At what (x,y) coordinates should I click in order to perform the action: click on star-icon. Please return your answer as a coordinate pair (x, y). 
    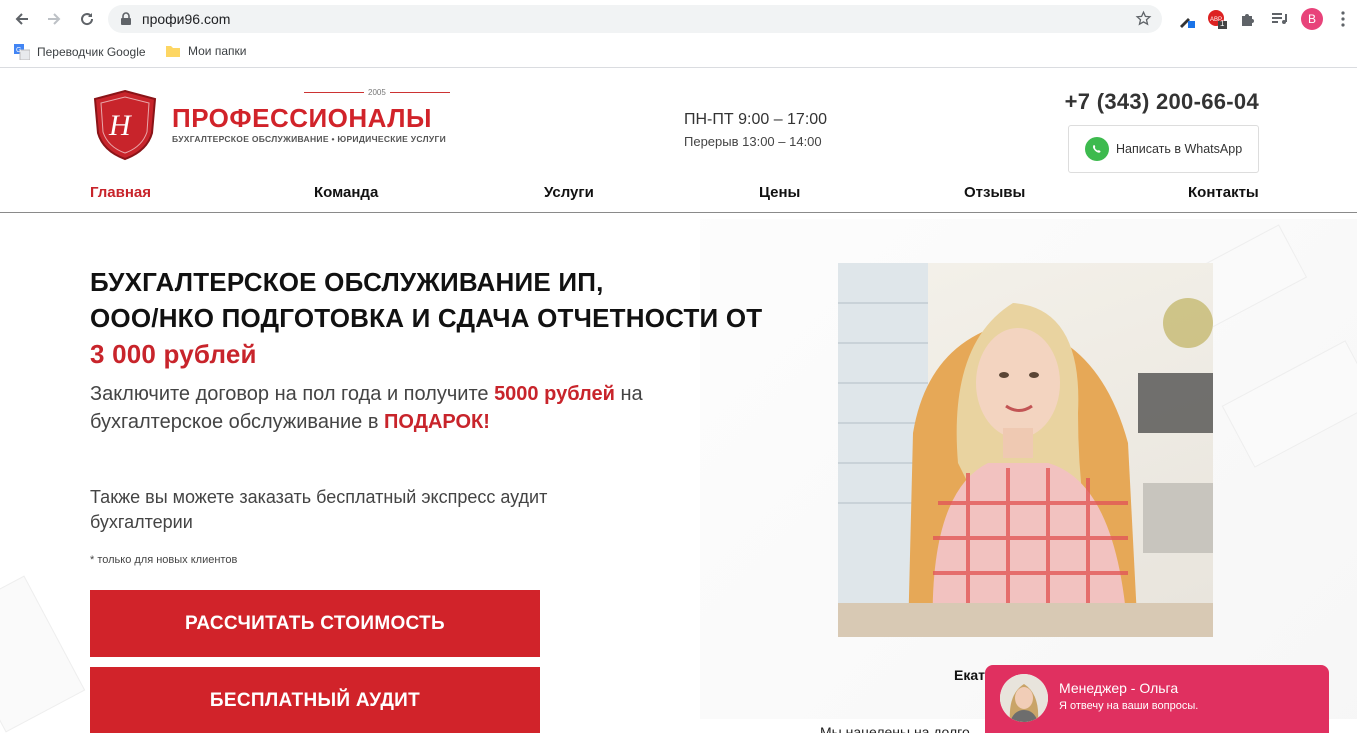
    Looking at the image, I should click on (1143, 21).